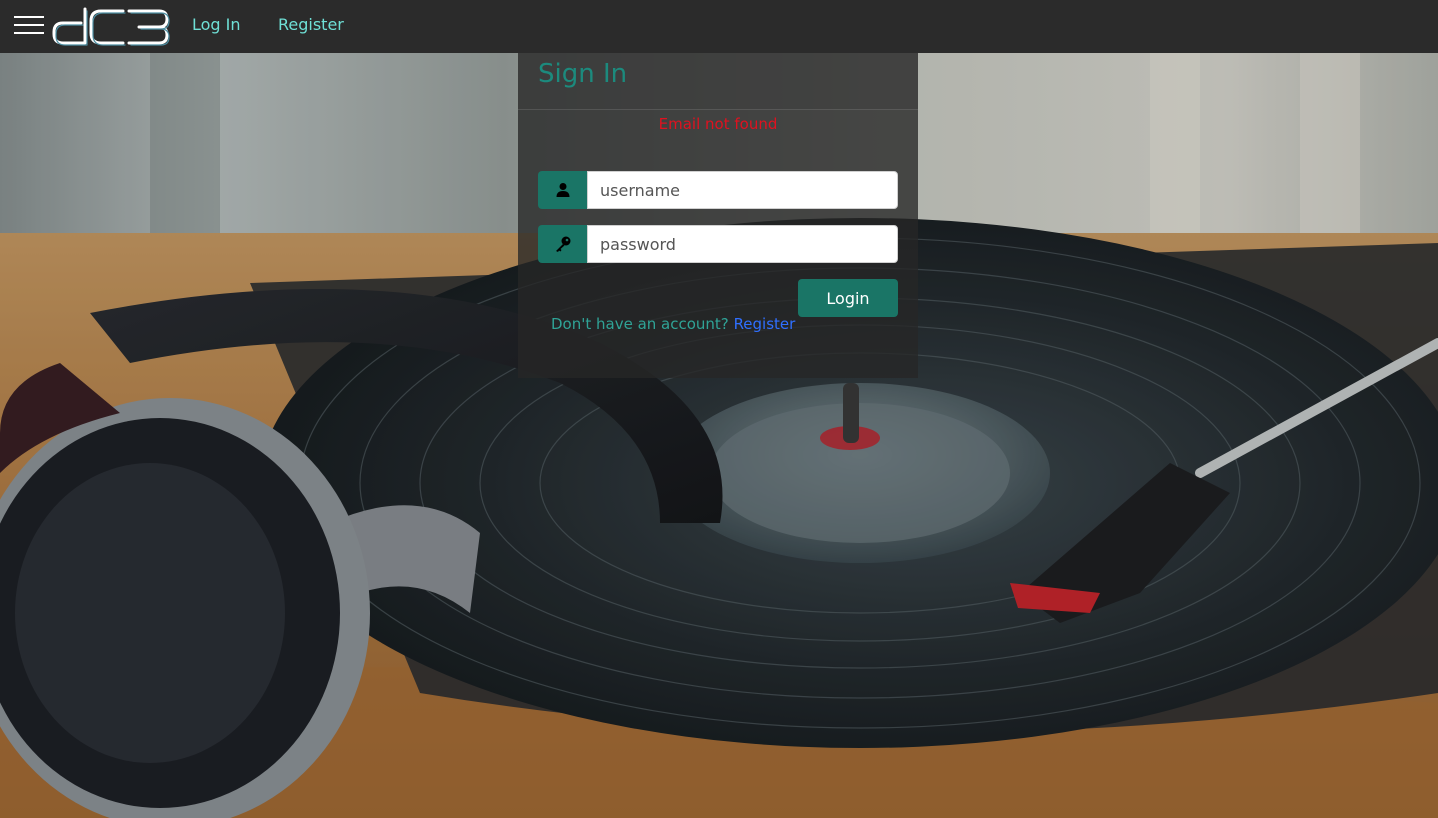 The width and height of the screenshot is (1438, 818). What do you see at coordinates (29, 25) in the screenshot?
I see `hamburger-menu-icon` at bounding box center [29, 25].